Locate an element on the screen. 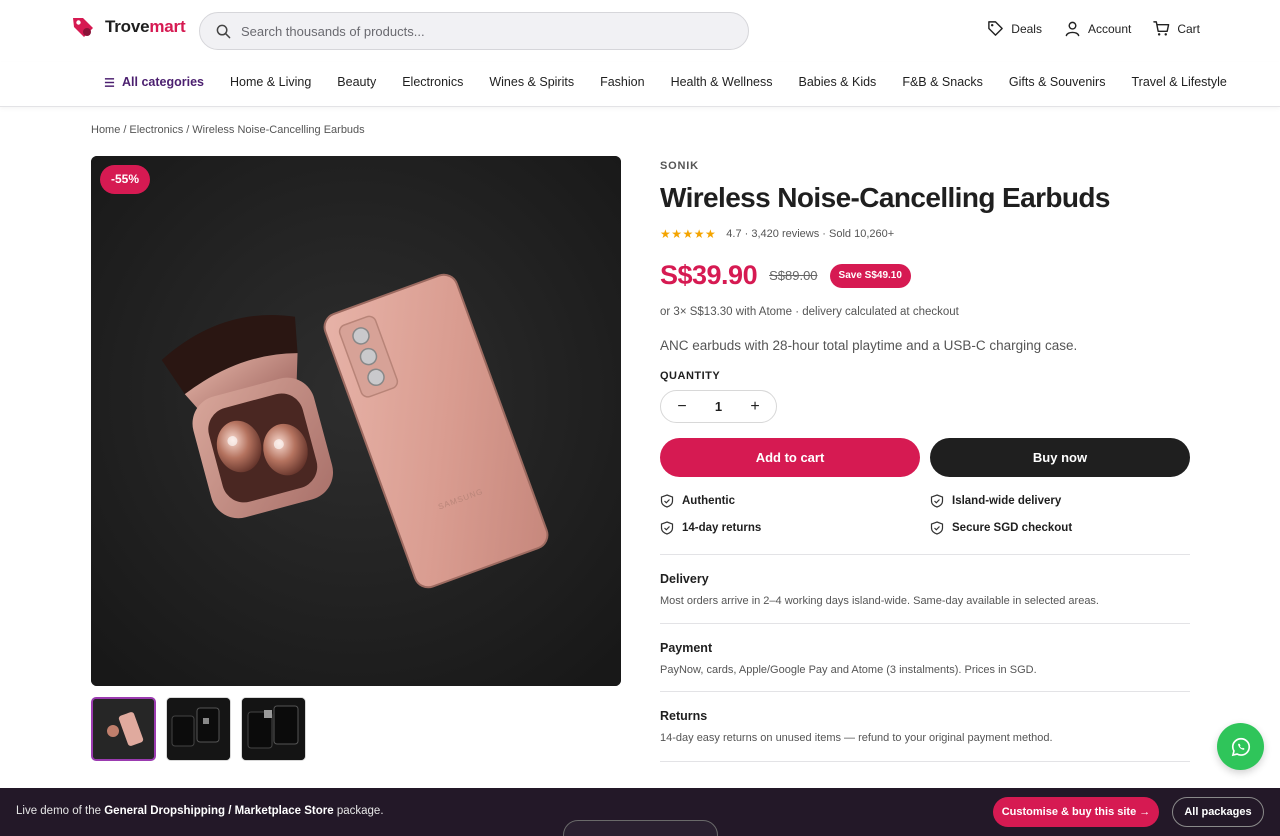 The image size is (1280, 836). feature-authentic: Authentic is located at coordinates (795, 501).